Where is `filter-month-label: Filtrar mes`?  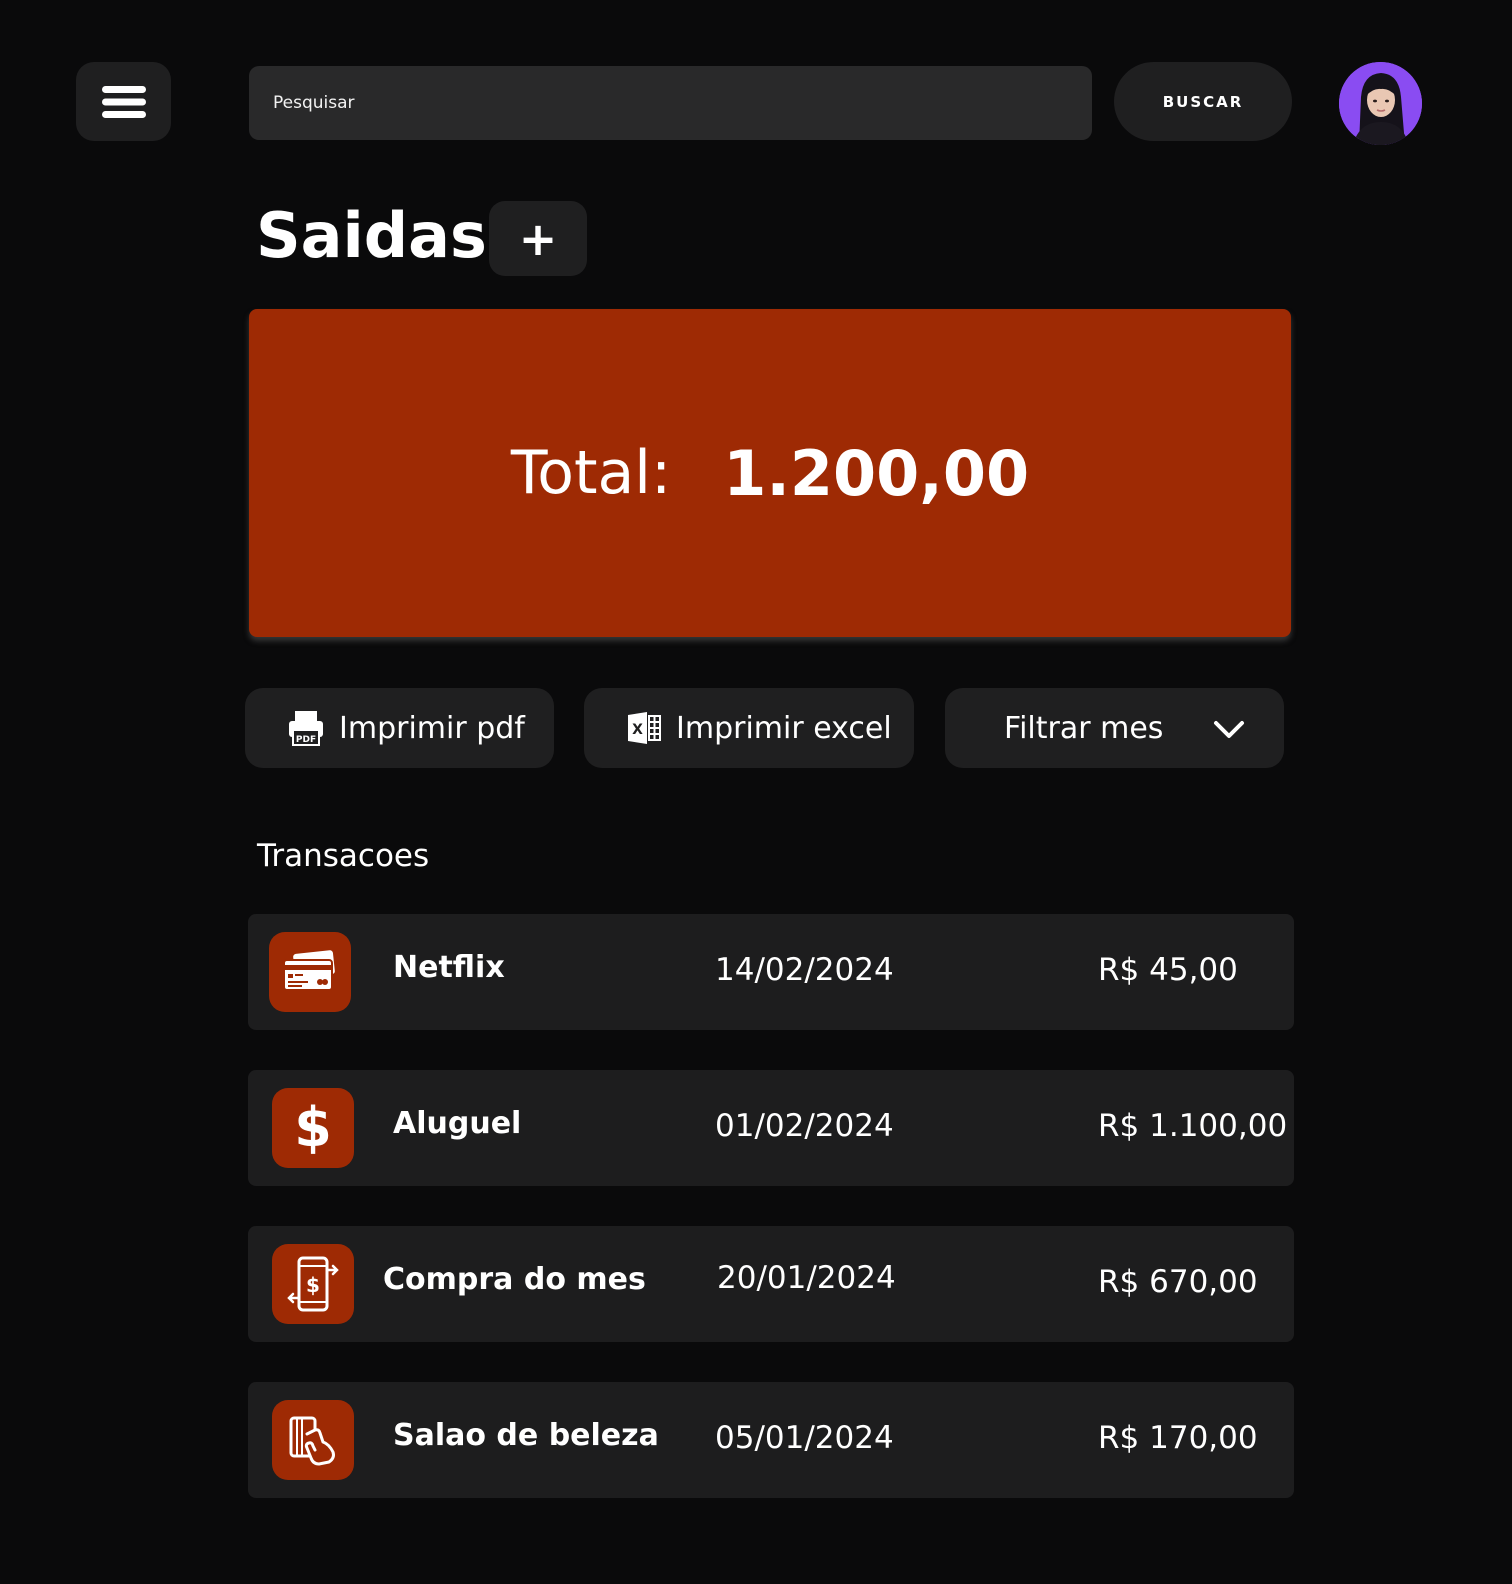 filter-month-label: Filtrar mes is located at coordinates (1084, 728).